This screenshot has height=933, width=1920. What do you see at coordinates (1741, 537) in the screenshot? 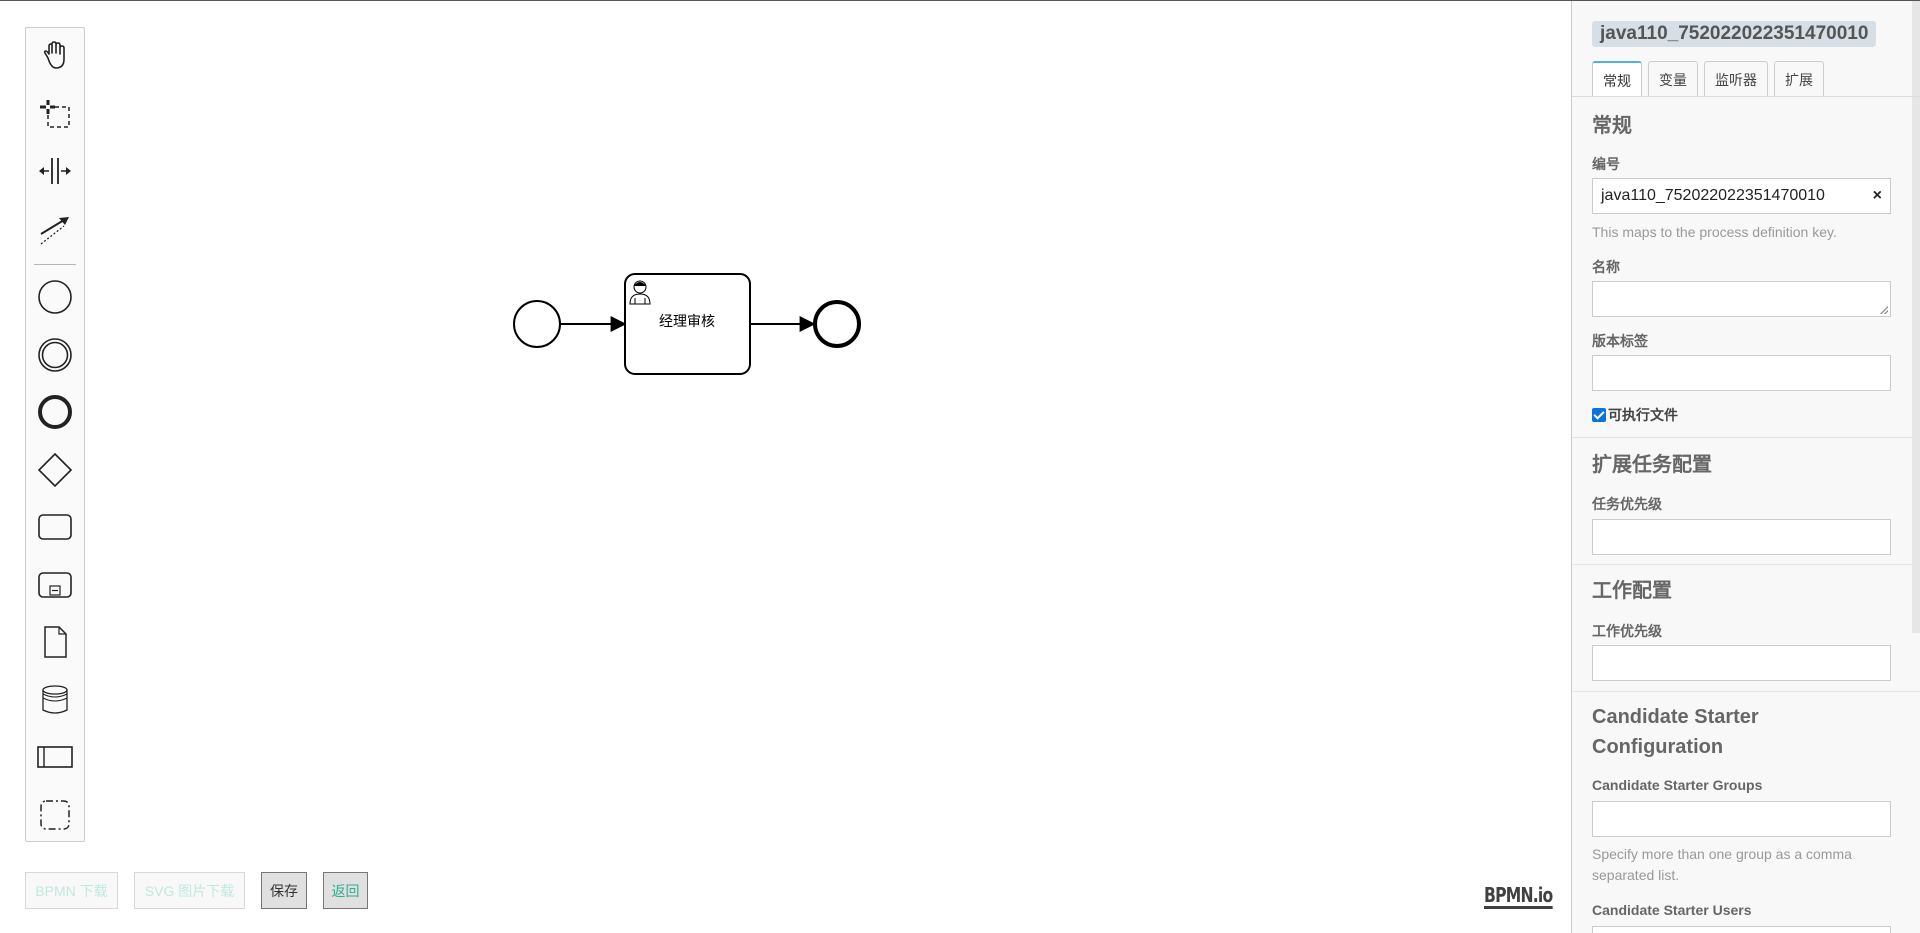
I see `task-priority-input` at bounding box center [1741, 537].